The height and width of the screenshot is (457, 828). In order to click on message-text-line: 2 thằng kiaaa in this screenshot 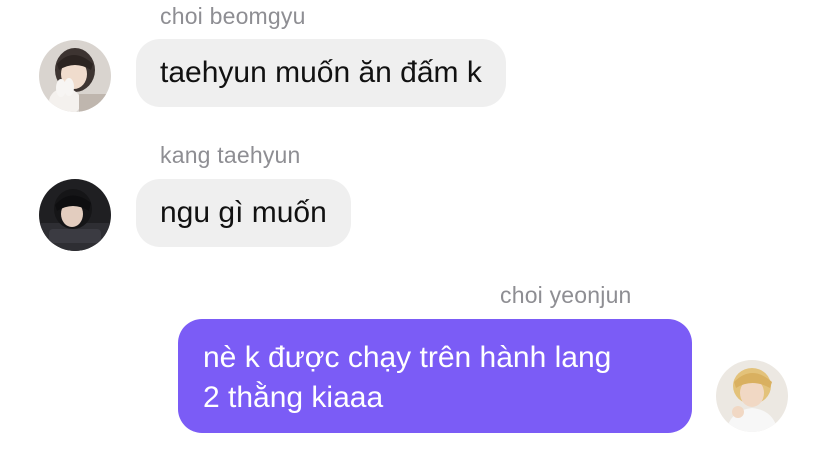, I will do `click(293, 397)`.